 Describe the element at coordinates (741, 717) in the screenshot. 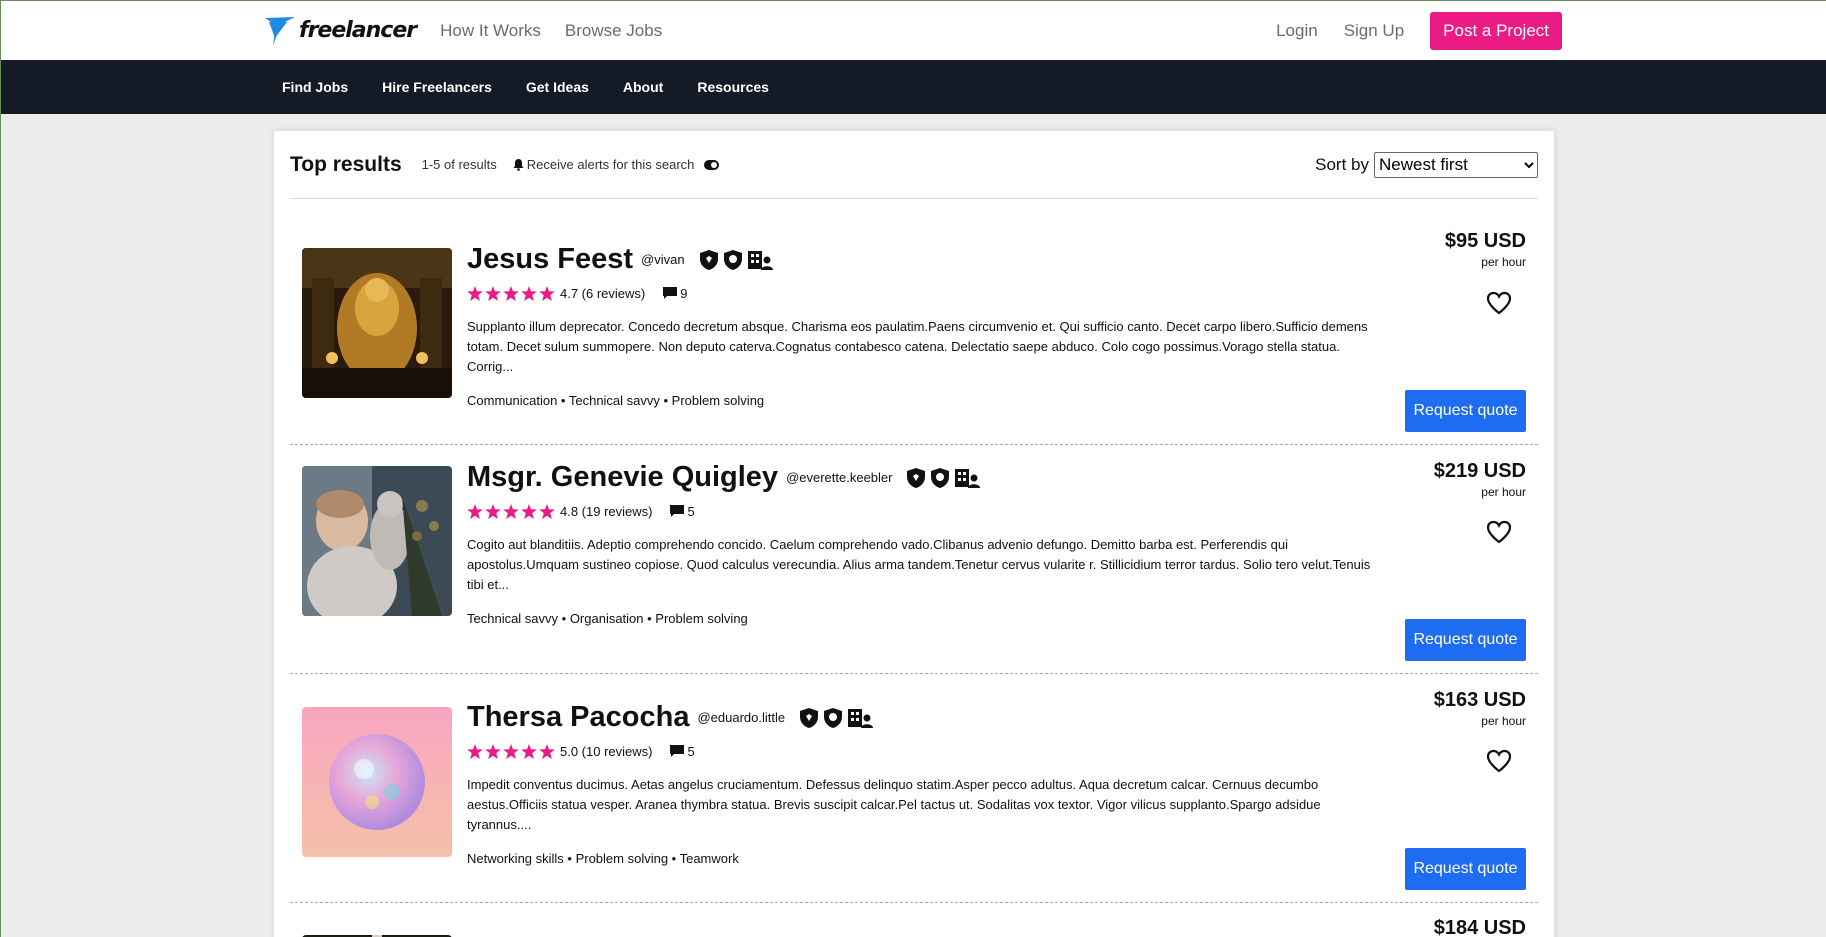

I see `freelancer-handle: @eduardo.little` at that location.